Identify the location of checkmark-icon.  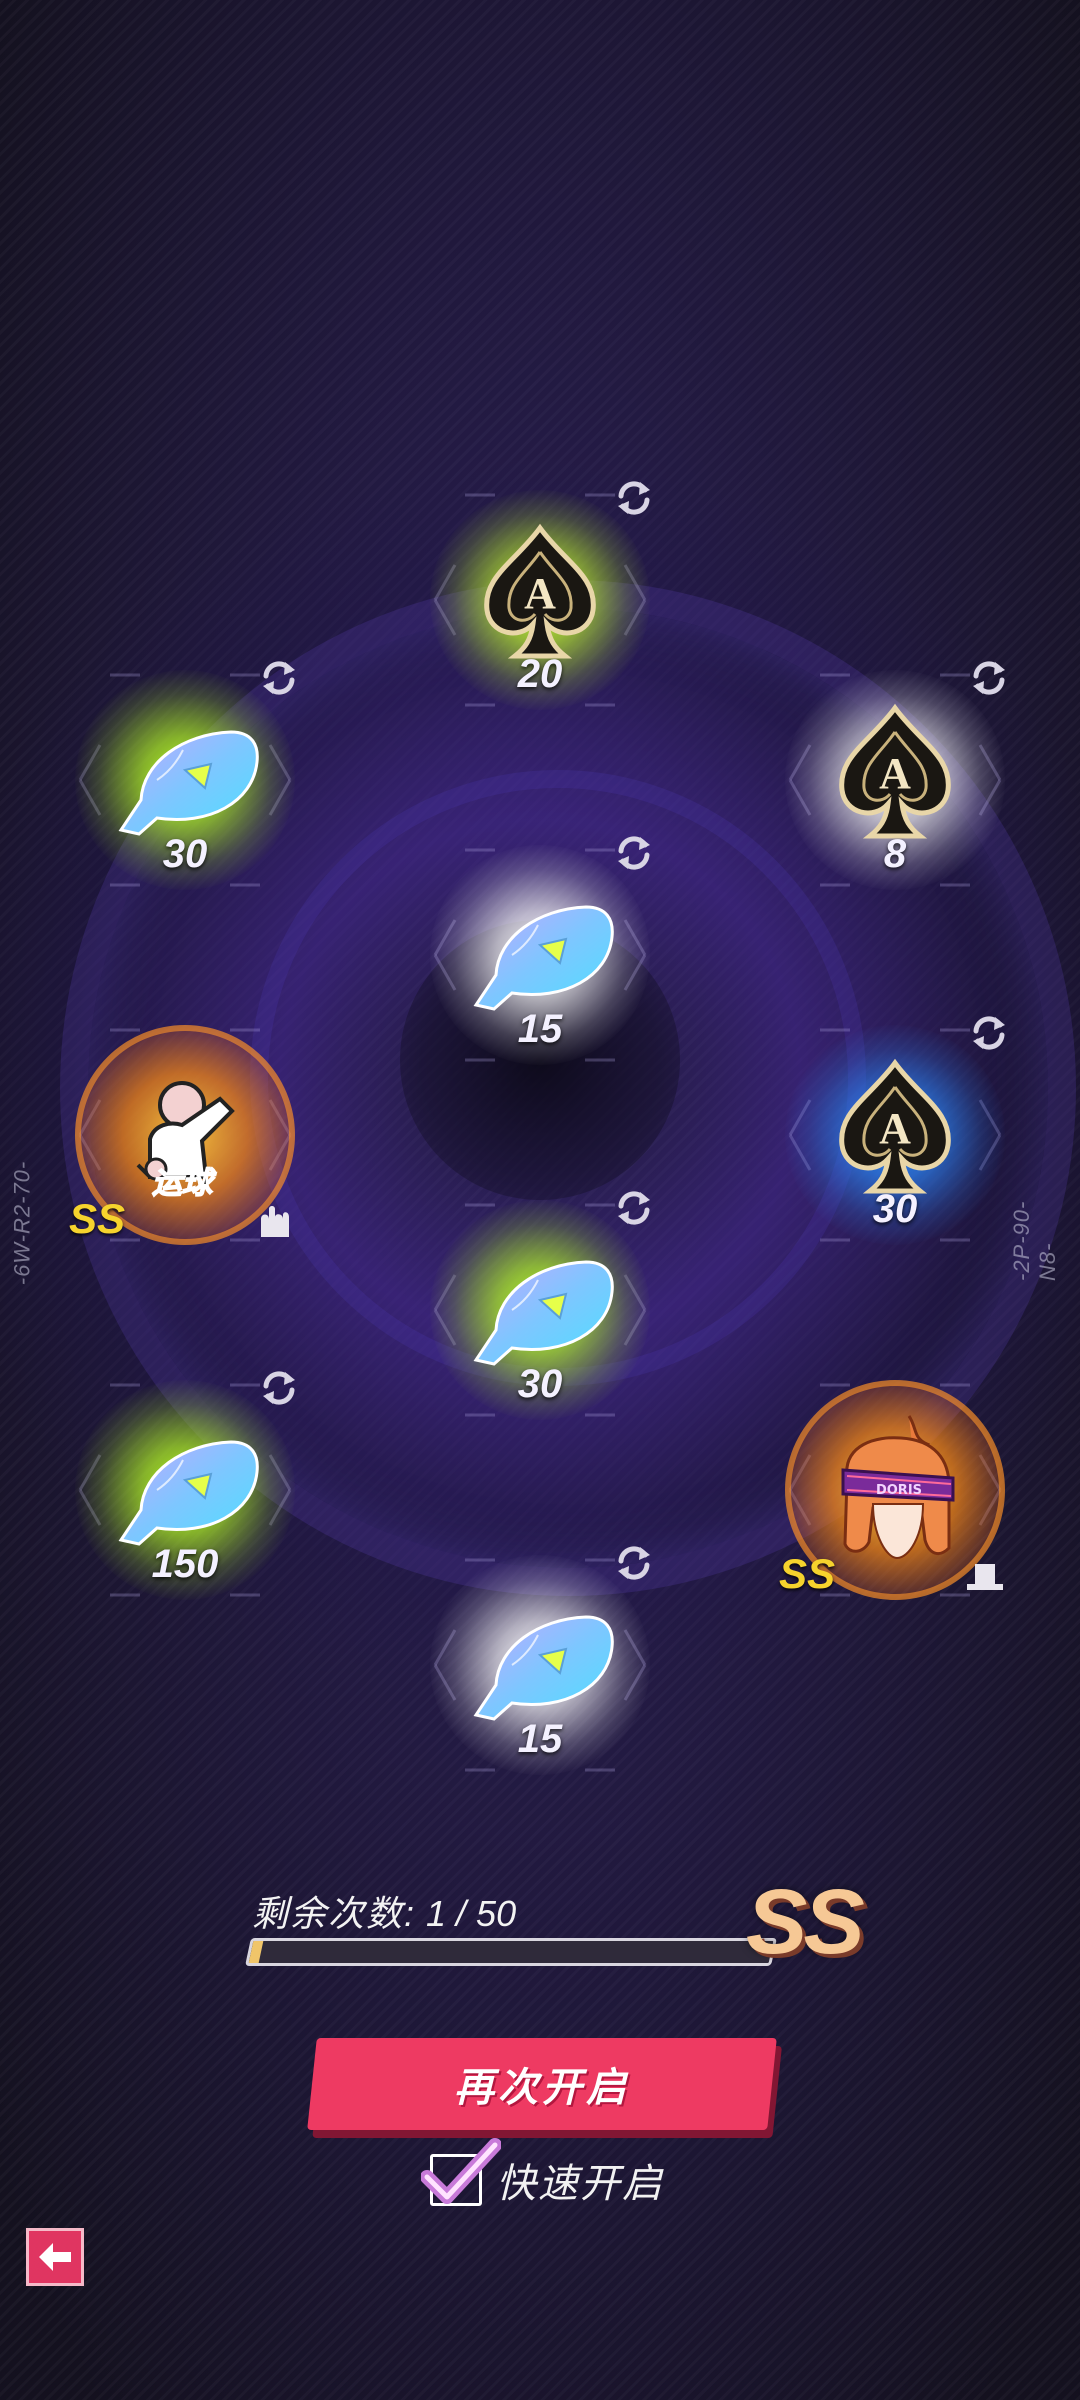
(461, 2171).